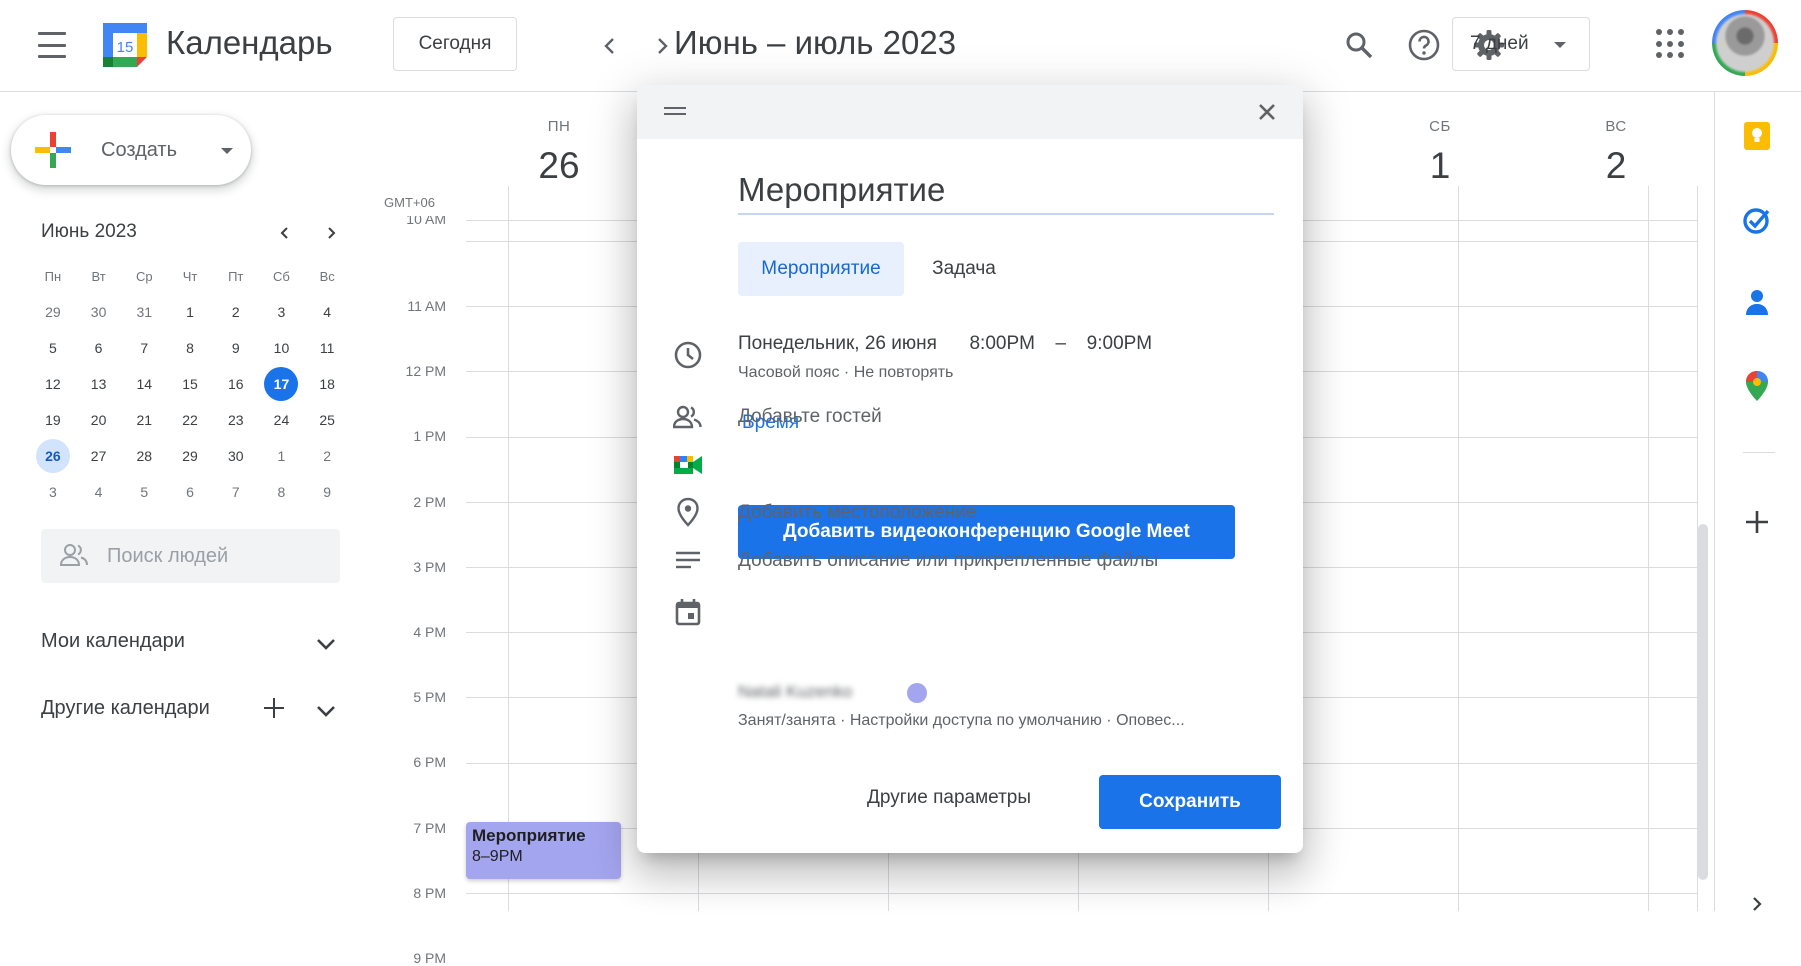  Describe the element at coordinates (144, 420) in the screenshot. I see `mini-calendar-day: 21` at that location.